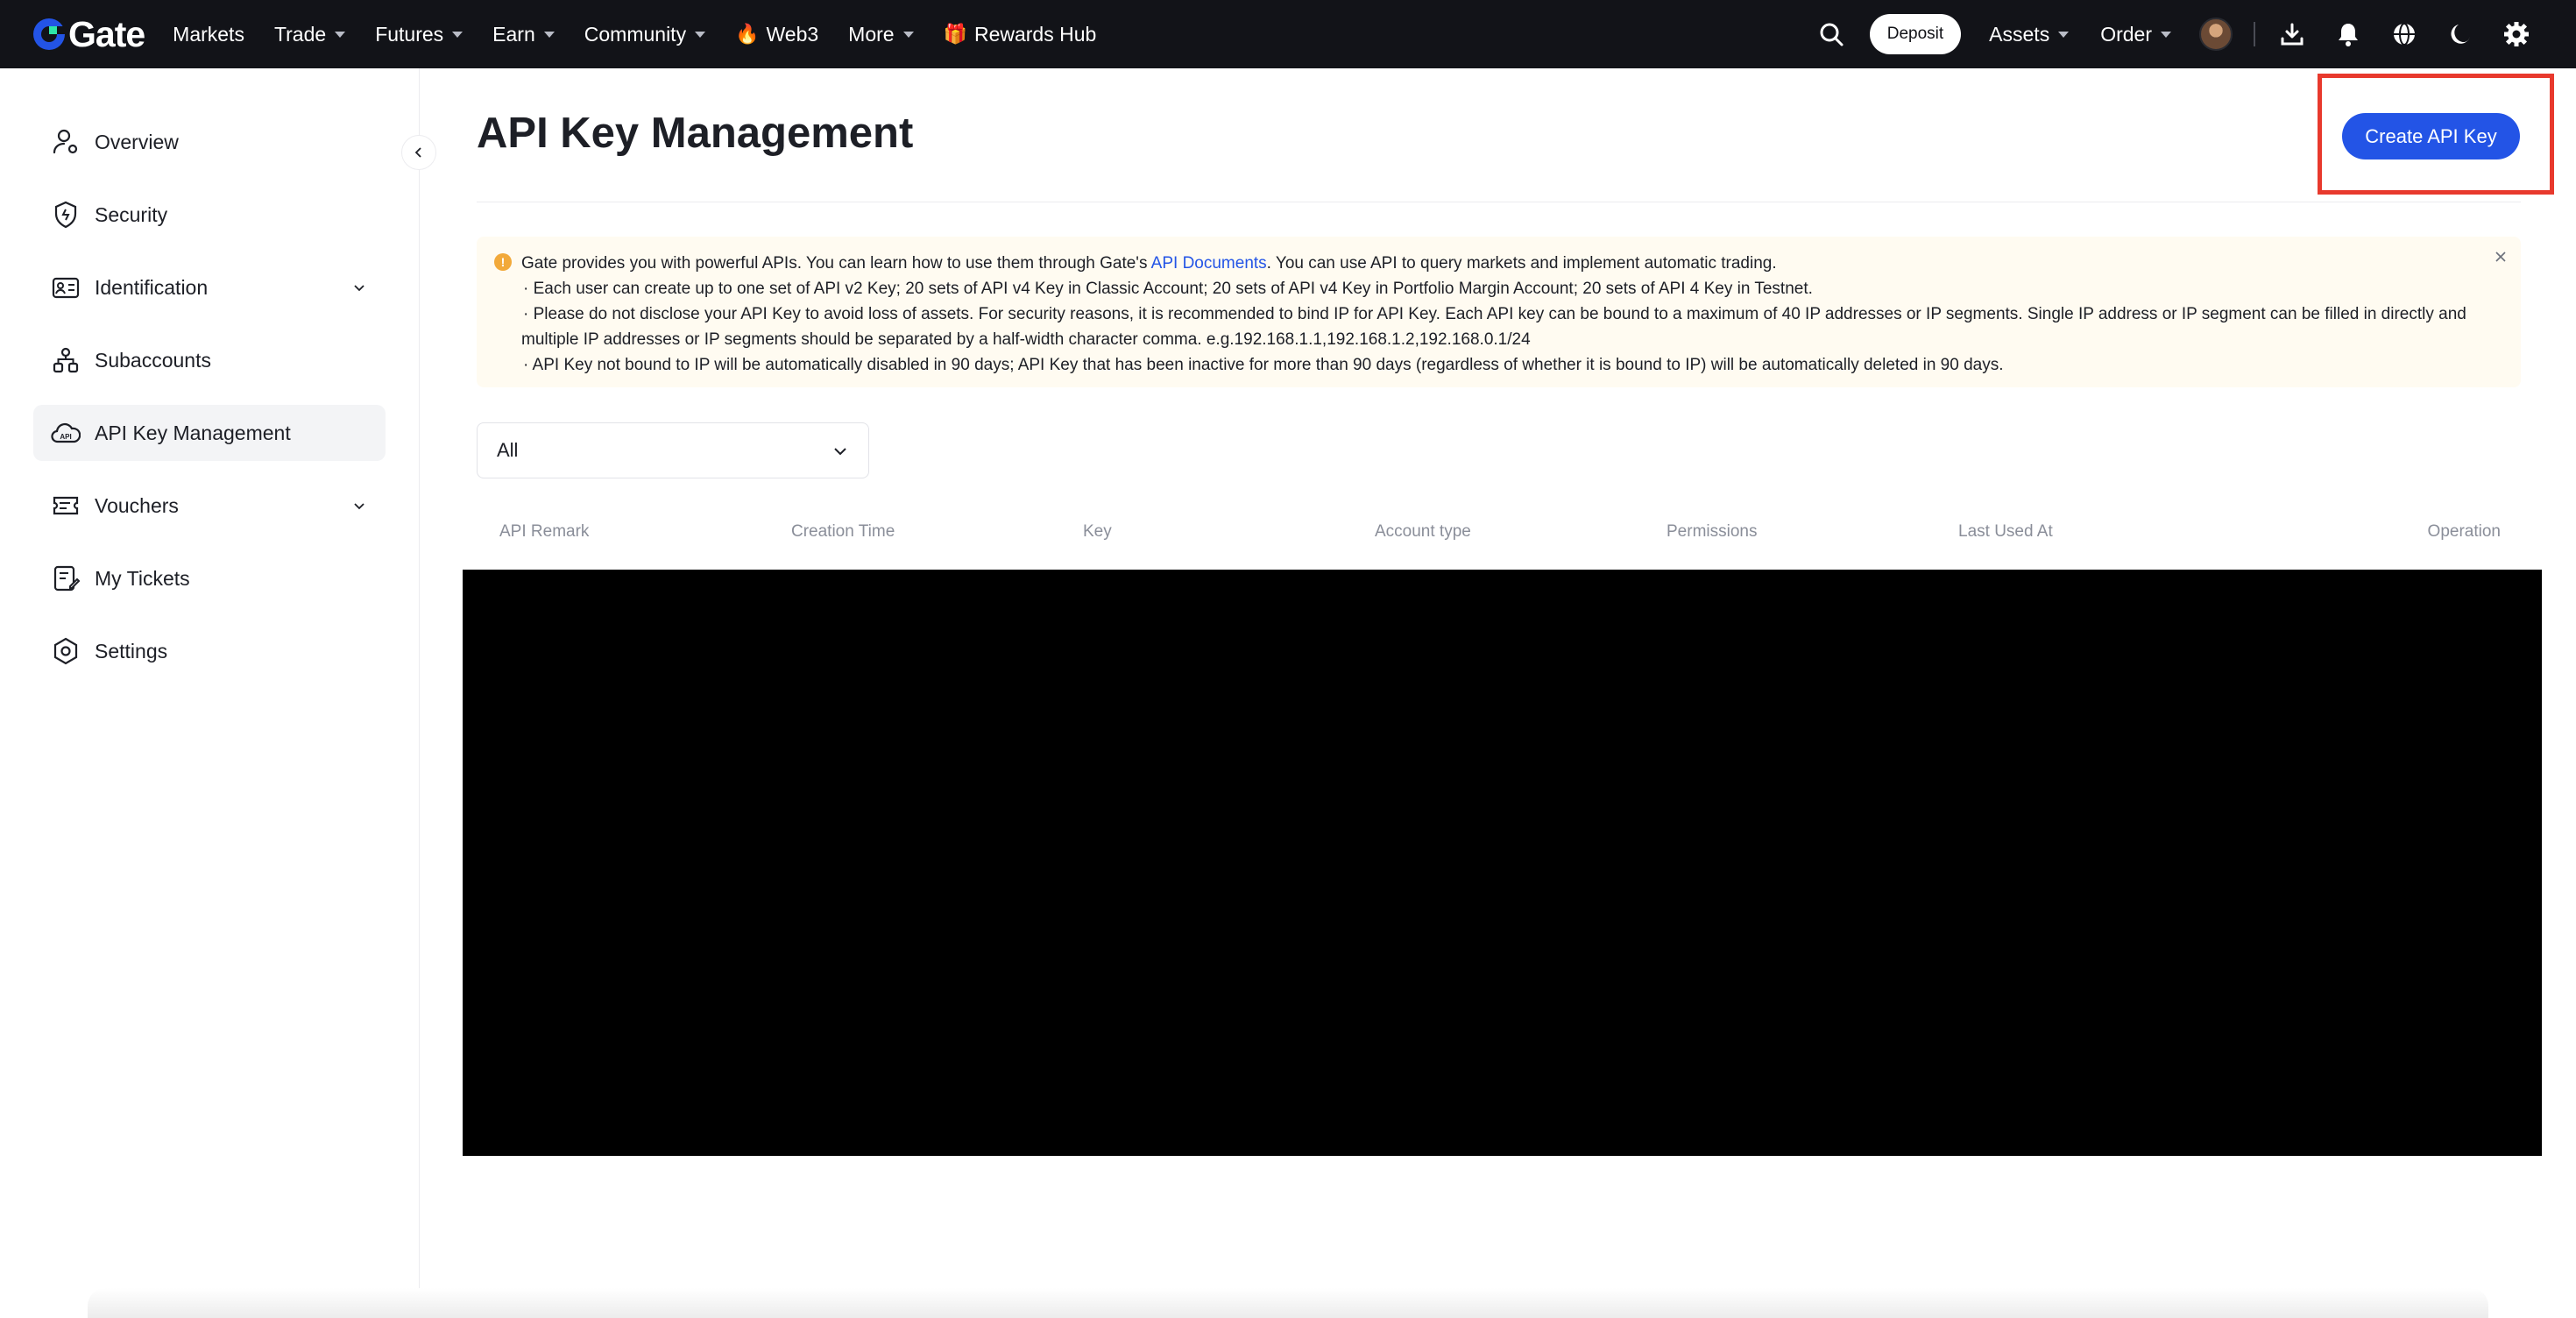 This screenshot has height=1318, width=2576. Describe the element at coordinates (2516, 34) in the screenshot. I see `gear-icon` at that location.